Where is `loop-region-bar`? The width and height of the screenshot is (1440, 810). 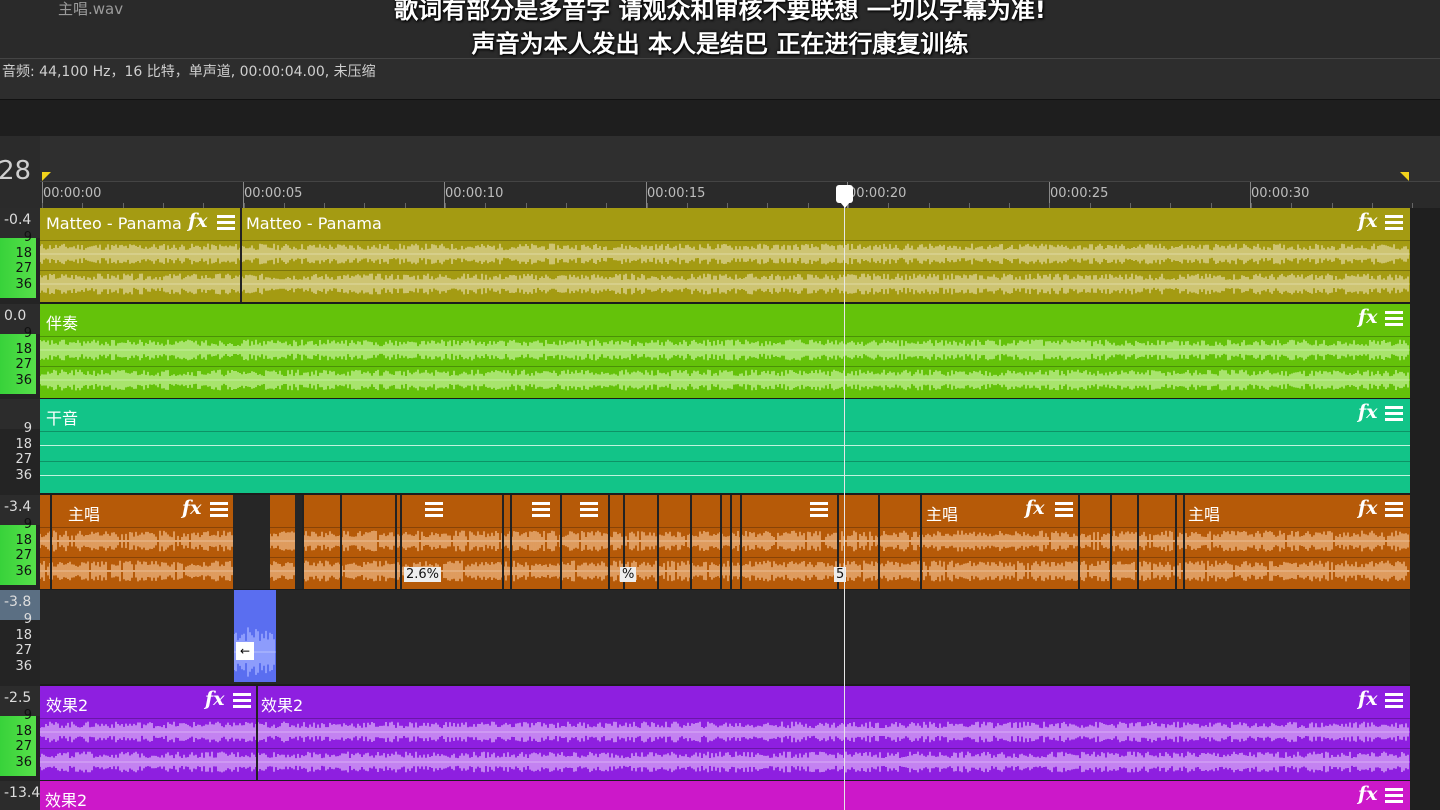 loop-region-bar is located at coordinates (740, 159).